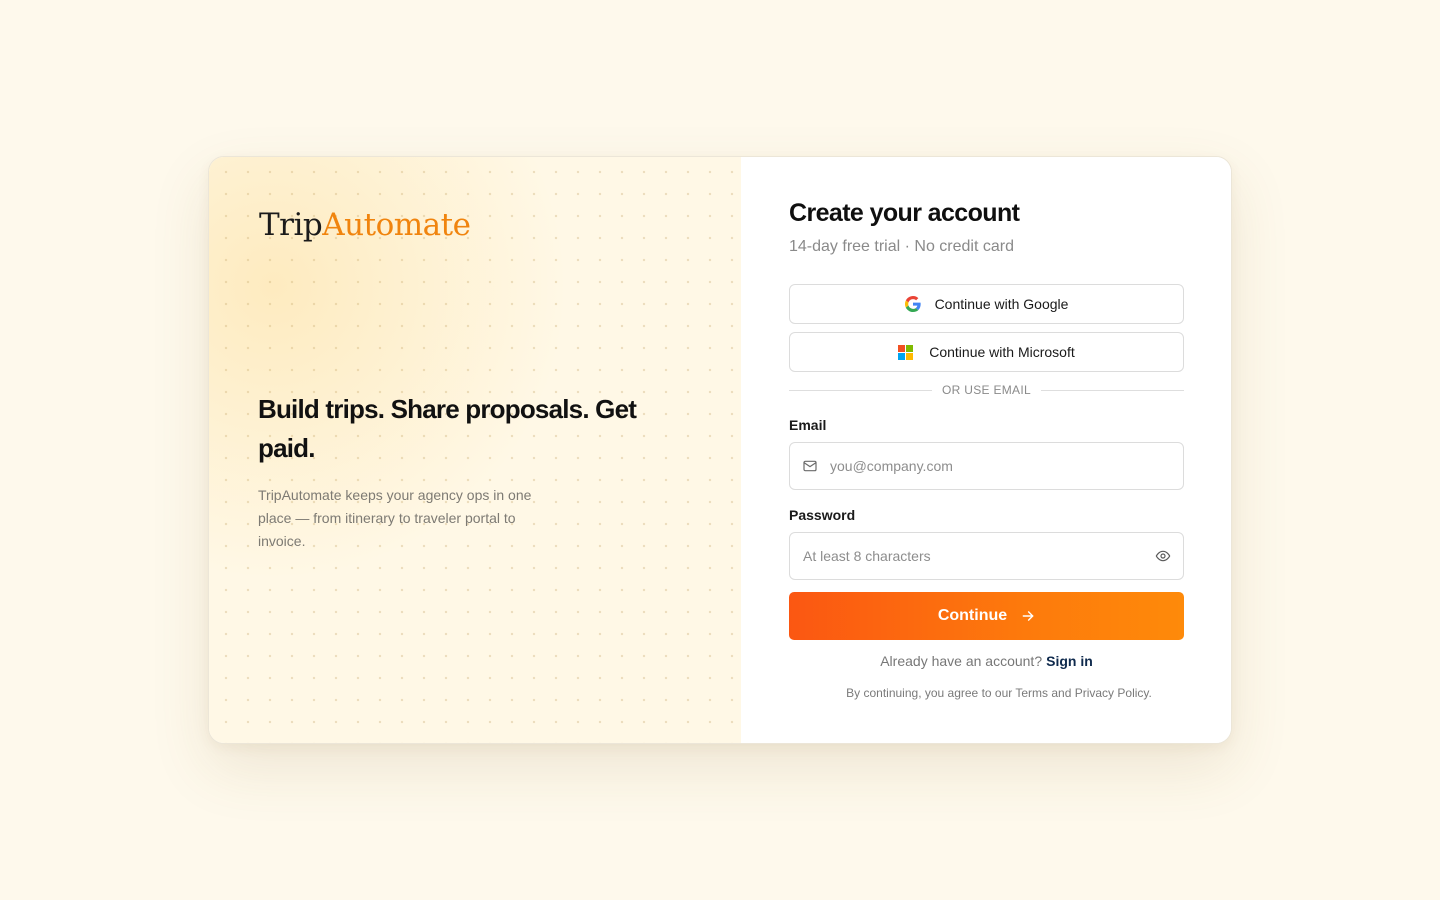 This screenshot has width=1440, height=900. What do you see at coordinates (906, 352) in the screenshot?
I see `microsoft-icon` at bounding box center [906, 352].